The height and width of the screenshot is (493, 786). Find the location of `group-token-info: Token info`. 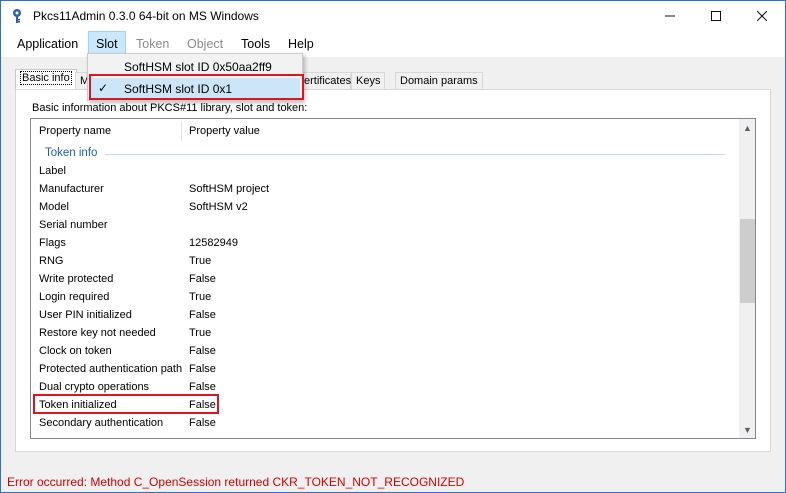

group-token-info: Token info is located at coordinates (385, 154).